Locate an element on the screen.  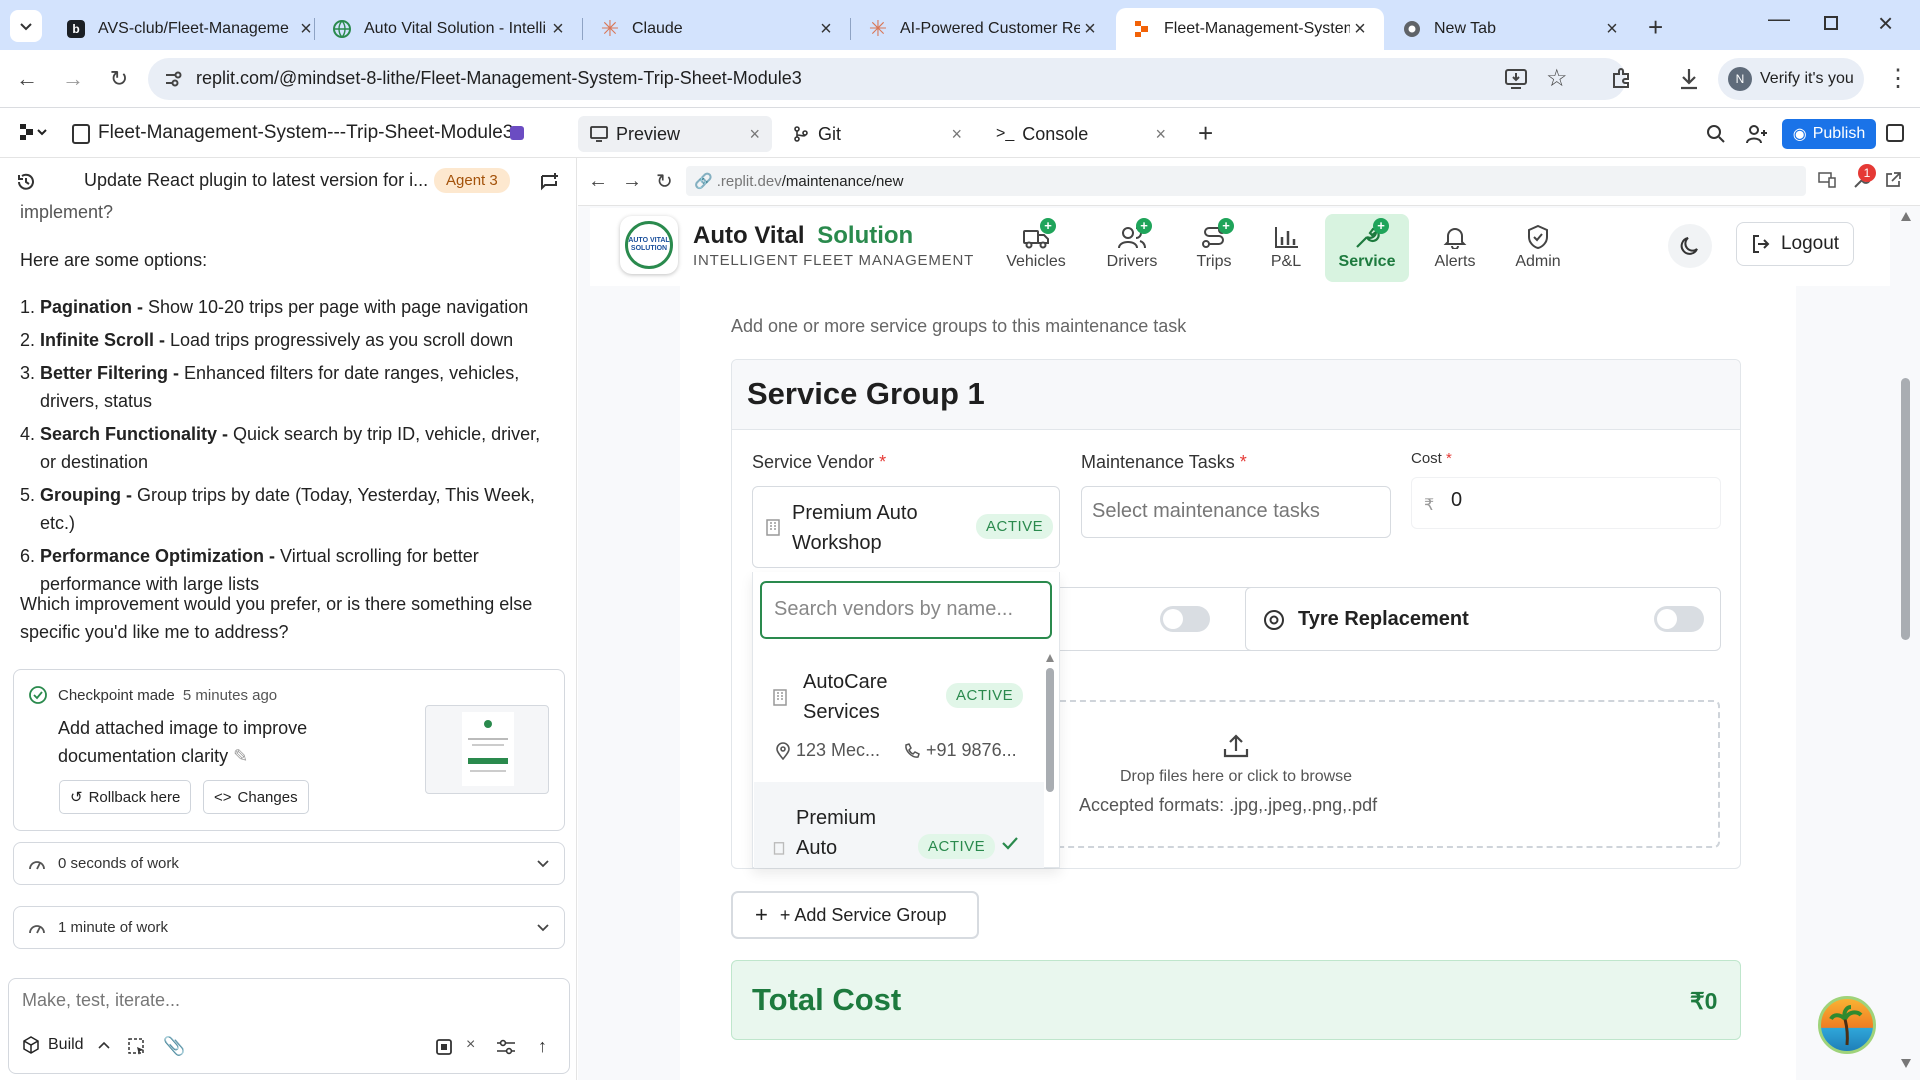
tab-git: Git × is located at coordinates (877, 134).